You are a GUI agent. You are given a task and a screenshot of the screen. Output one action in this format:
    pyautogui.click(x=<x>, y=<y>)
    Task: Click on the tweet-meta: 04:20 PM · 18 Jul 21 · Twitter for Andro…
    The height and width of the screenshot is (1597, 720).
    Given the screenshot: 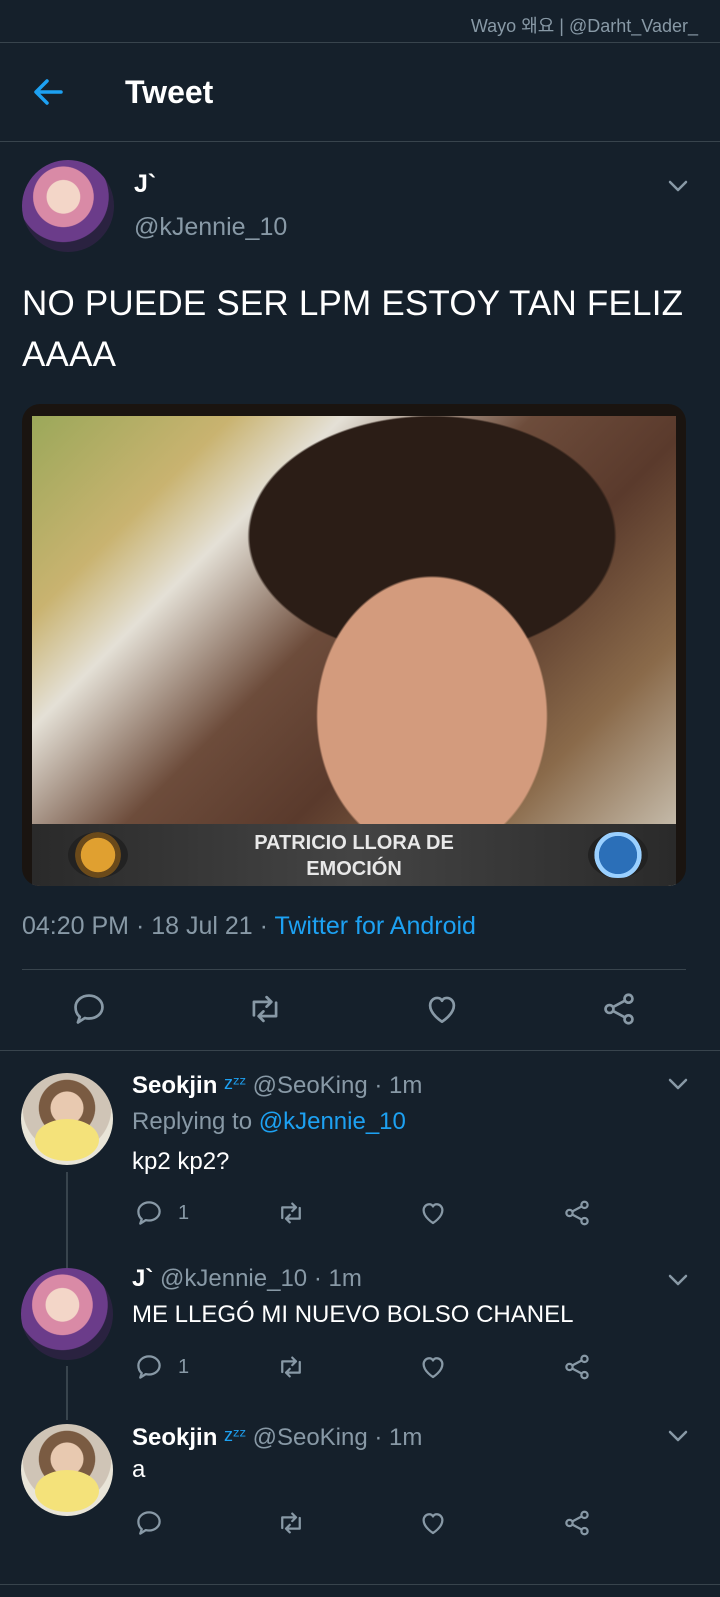 What is the action you would take?
    pyautogui.click(x=249, y=926)
    